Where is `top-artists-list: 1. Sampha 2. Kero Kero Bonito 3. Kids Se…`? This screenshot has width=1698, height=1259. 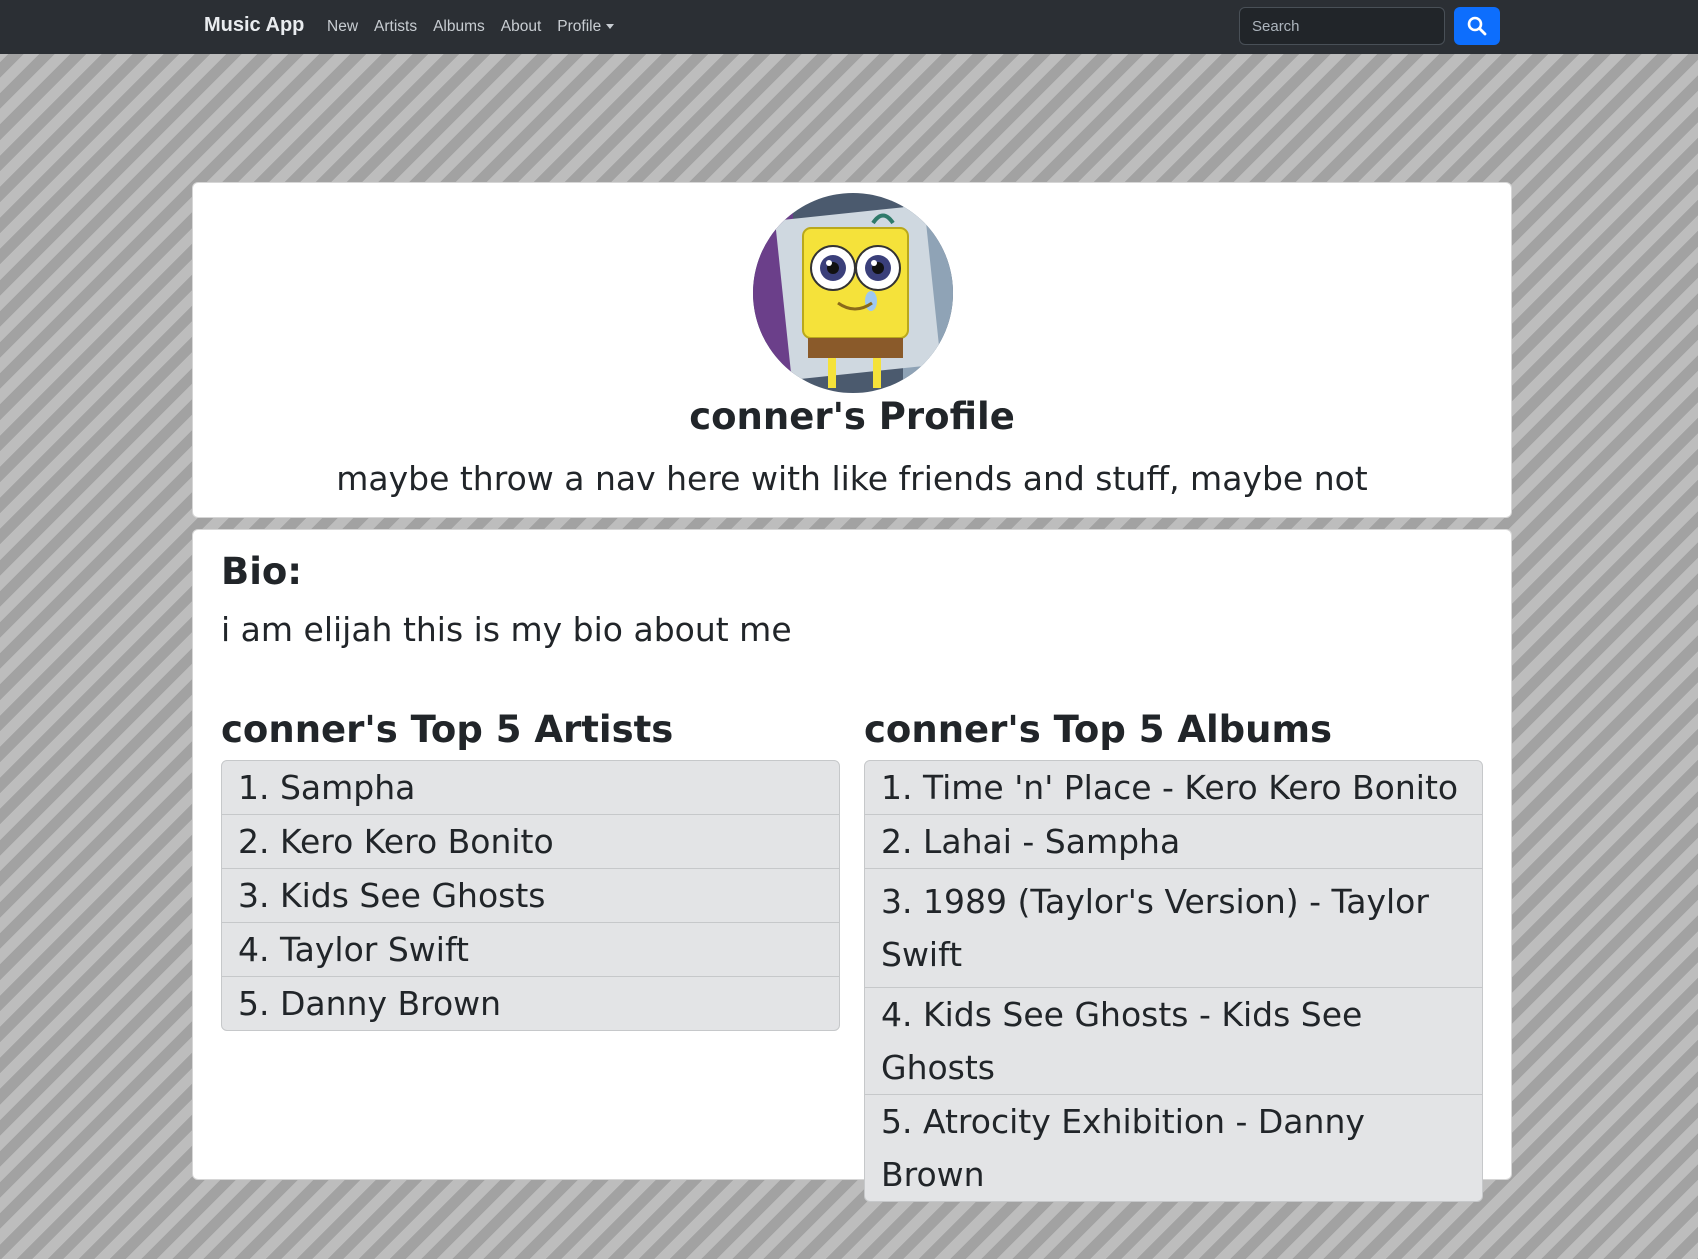
top-artists-list: 1. Sampha 2. Kero Kero Bonito 3. Kids Se… is located at coordinates (530, 895).